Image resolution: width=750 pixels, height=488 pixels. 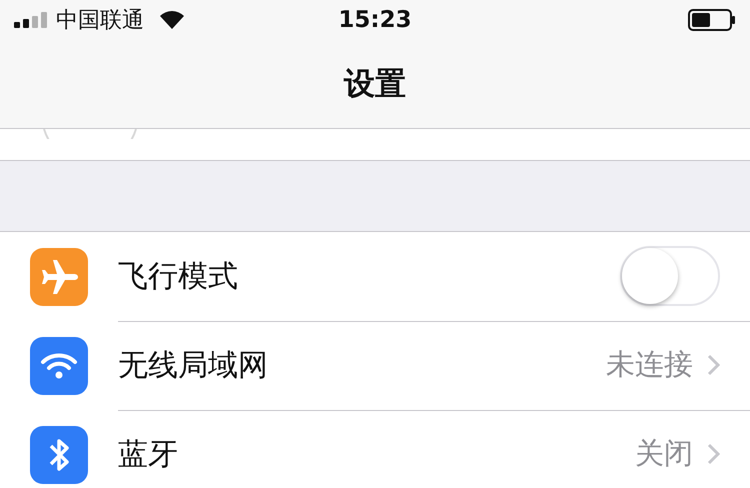 What do you see at coordinates (649, 364) in the screenshot?
I see `setting-value: 未连接` at bounding box center [649, 364].